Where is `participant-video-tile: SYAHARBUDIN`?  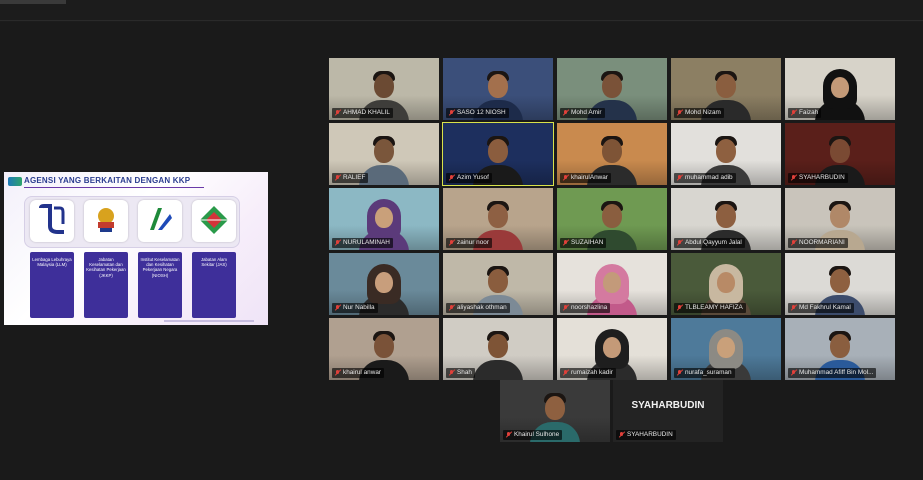 participant-video-tile: SYAHARBUDIN is located at coordinates (840, 154).